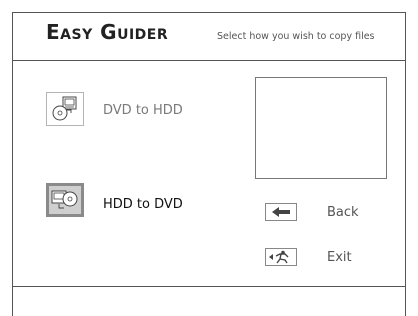  I want to click on app-title: Easy Guider, so click(107, 32).